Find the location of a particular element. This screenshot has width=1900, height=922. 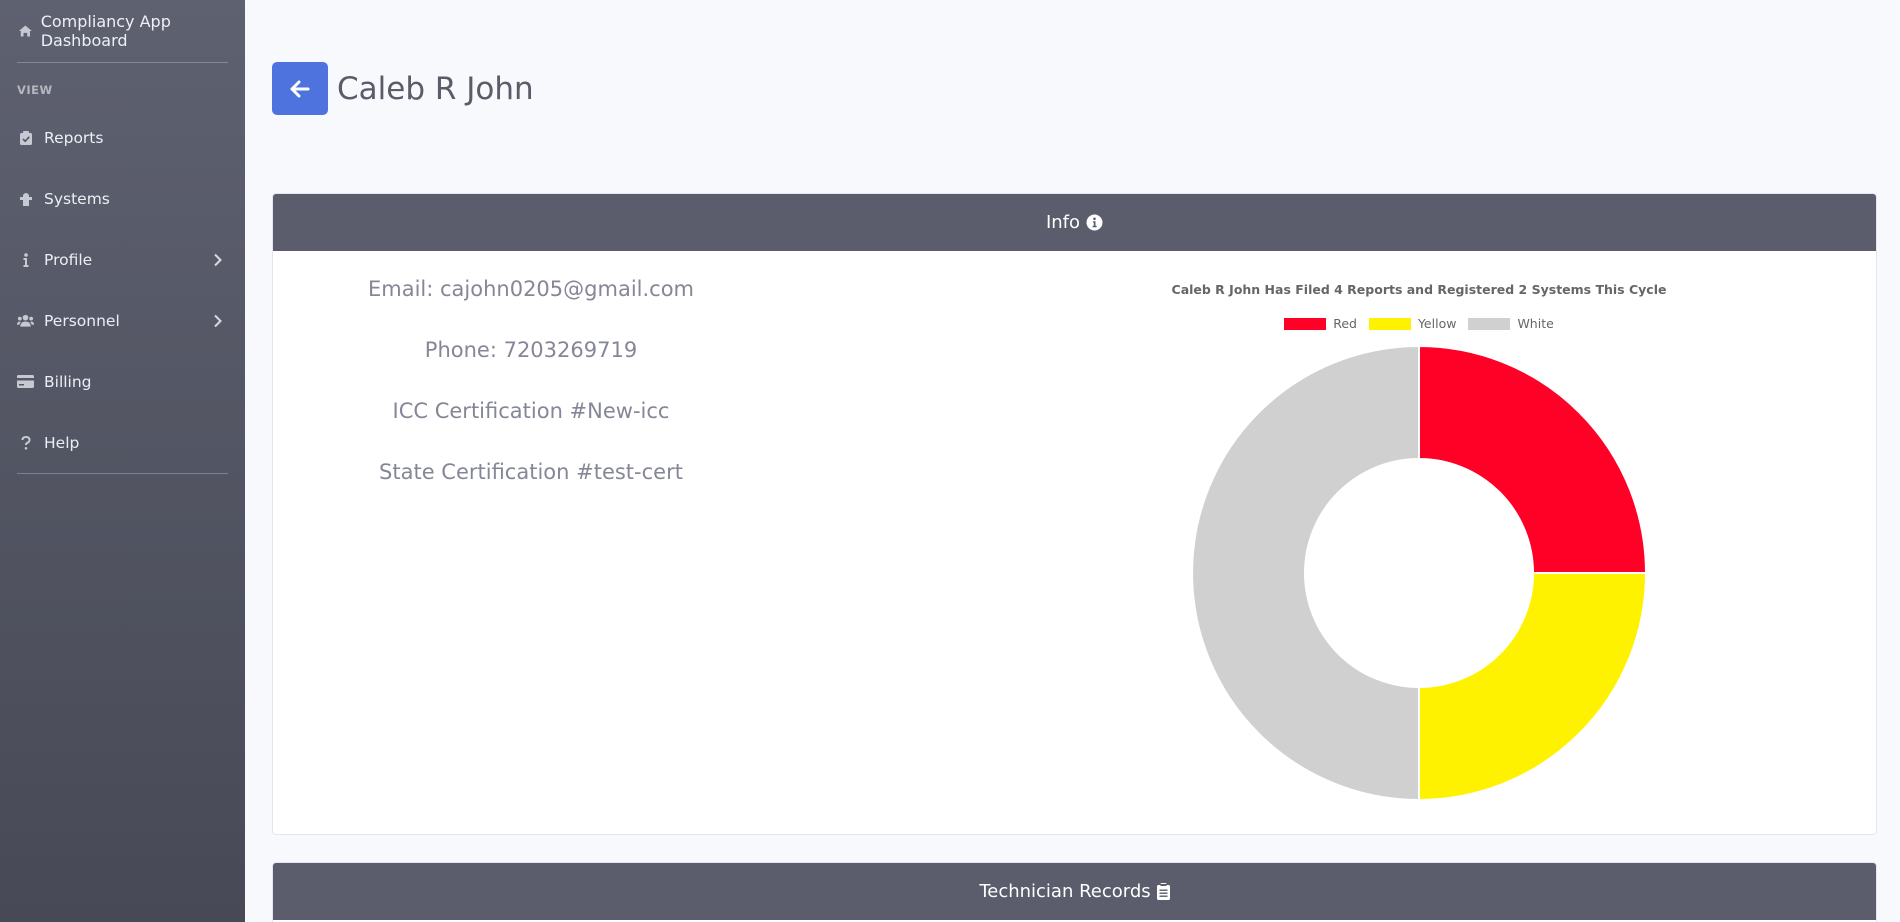

donut-slice-white is located at coordinates (1305, 573).